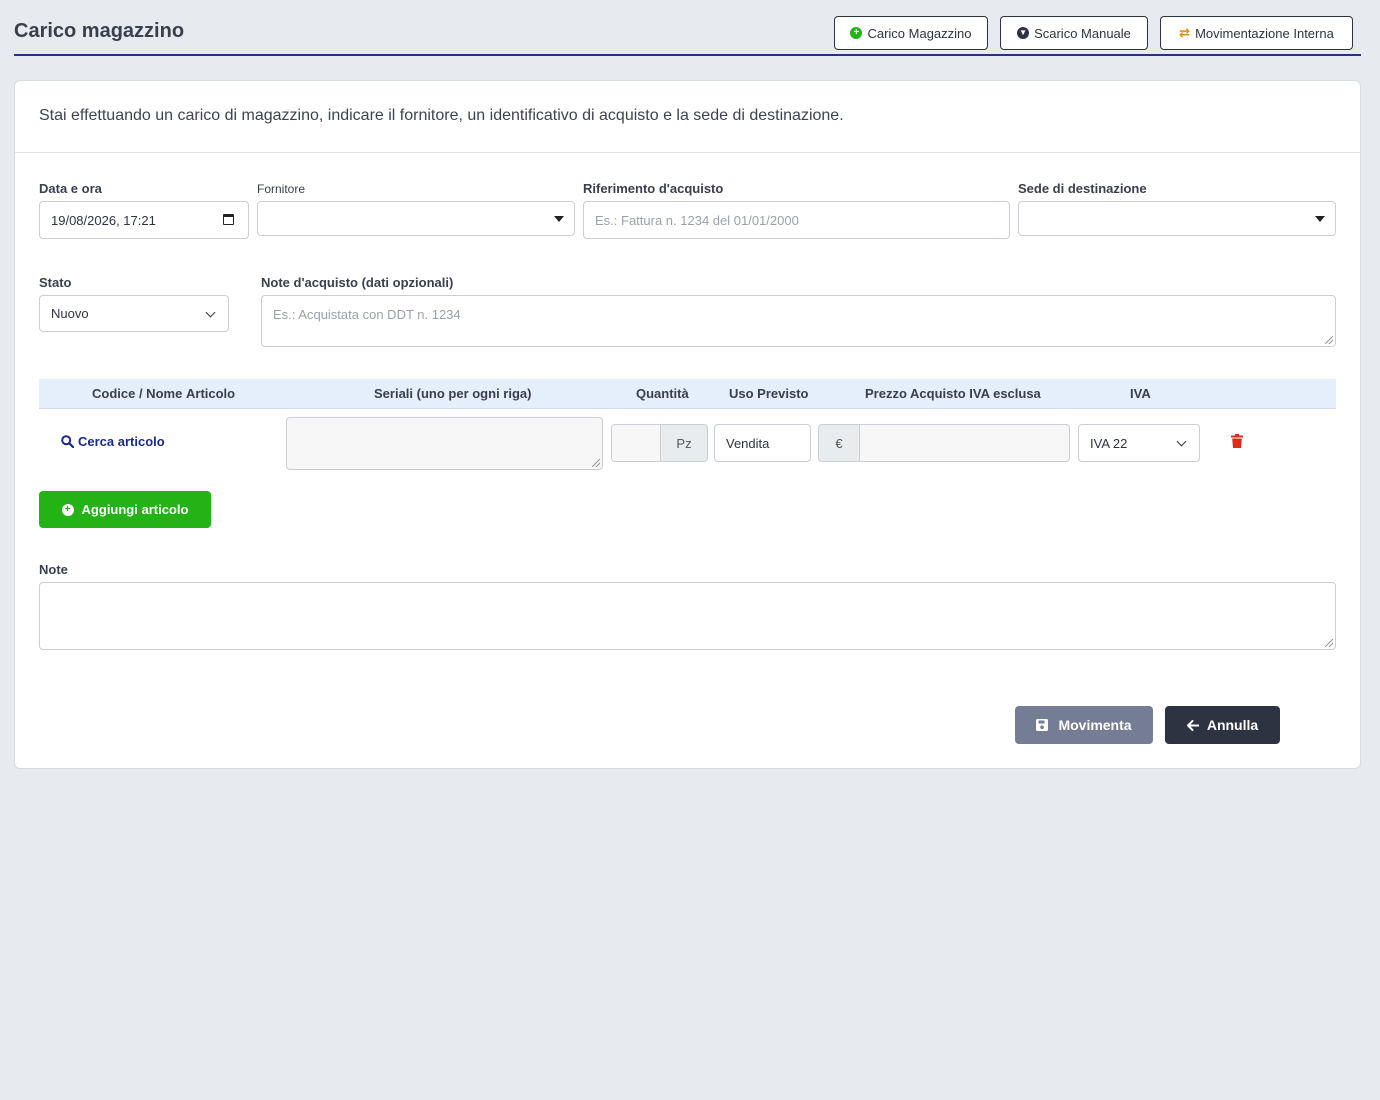  What do you see at coordinates (70, 313) in the screenshot?
I see `stato-value: Nuovo` at bounding box center [70, 313].